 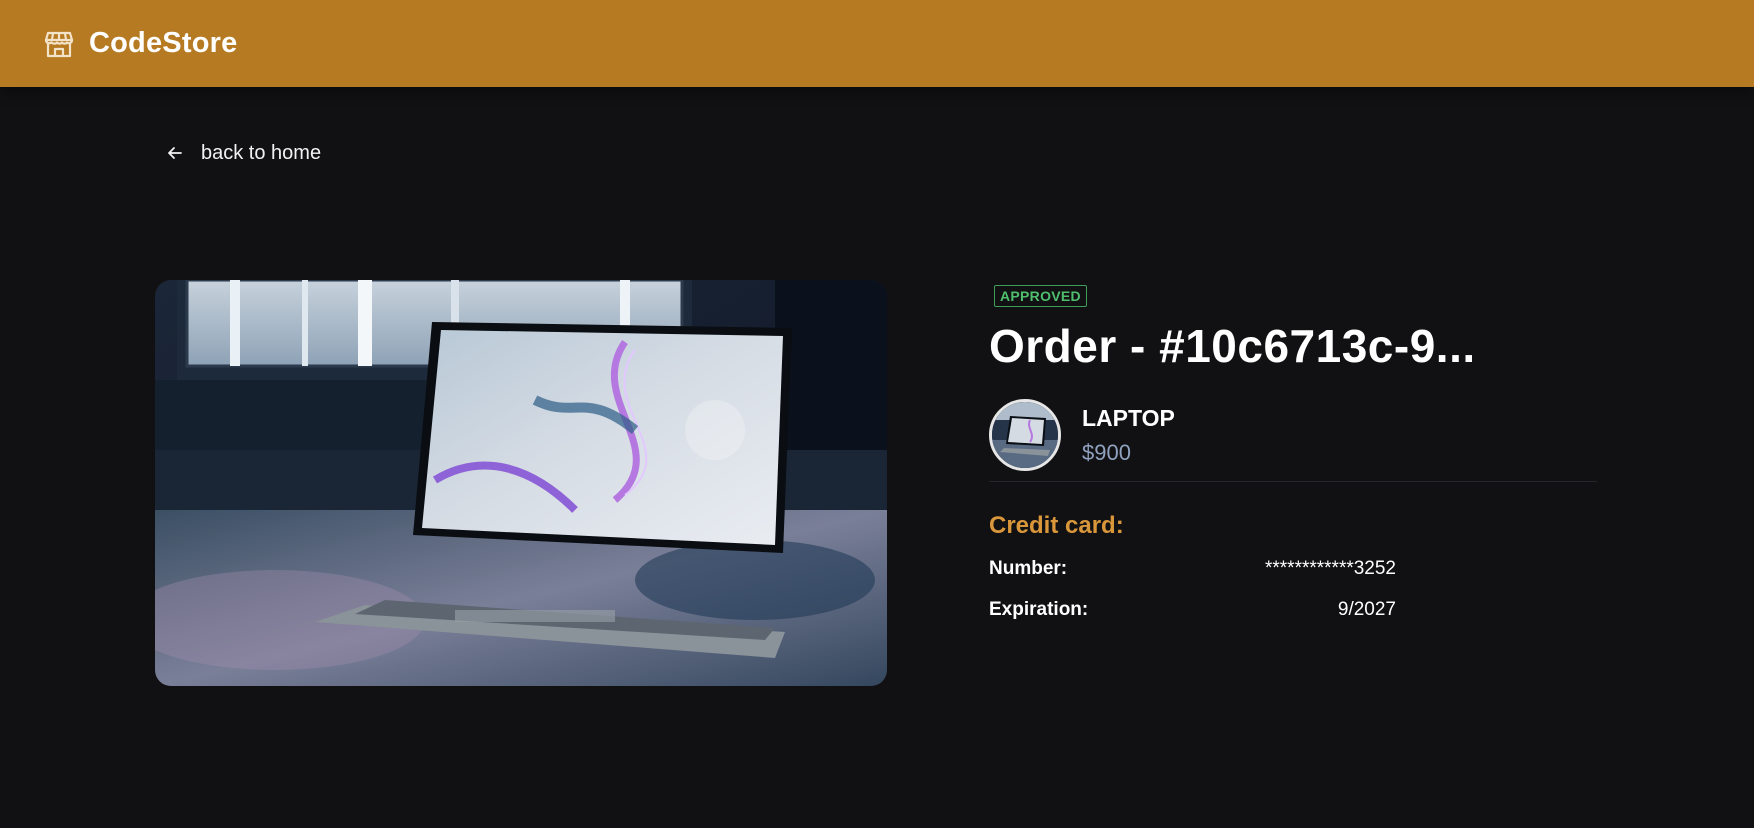 I want to click on card-number-value: ************3252, so click(x=1330, y=568).